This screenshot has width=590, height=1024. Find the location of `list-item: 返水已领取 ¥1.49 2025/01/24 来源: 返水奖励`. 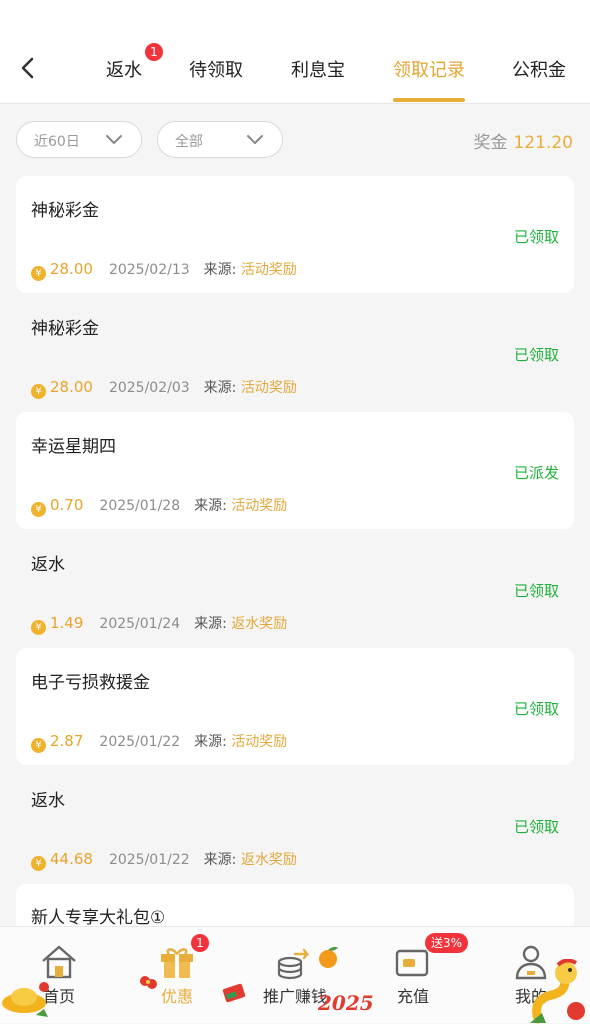

list-item: 返水已领取 ¥1.49 2025/01/24 来源: 返水奖励 is located at coordinates (295, 588).